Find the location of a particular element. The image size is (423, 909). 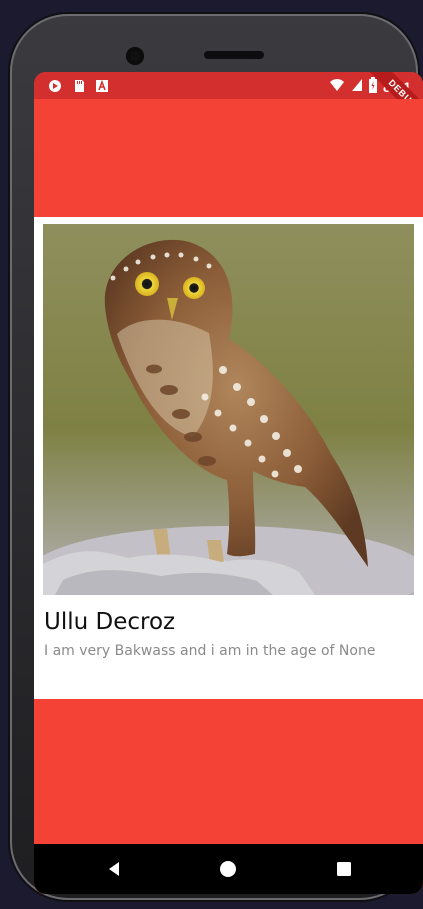

front-camera is located at coordinates (135, 56).